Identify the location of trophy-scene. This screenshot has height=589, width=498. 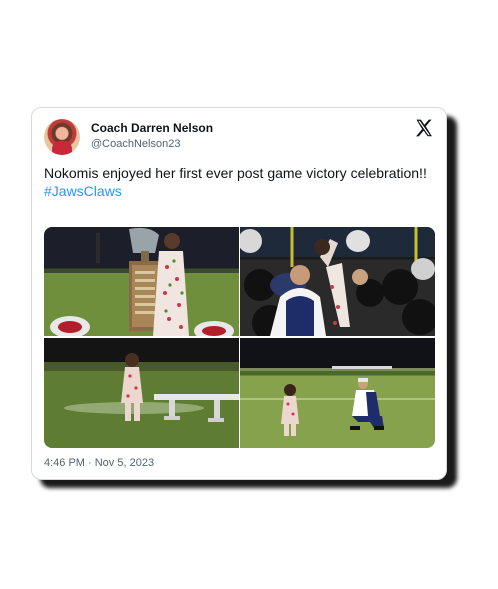
(142, 281).